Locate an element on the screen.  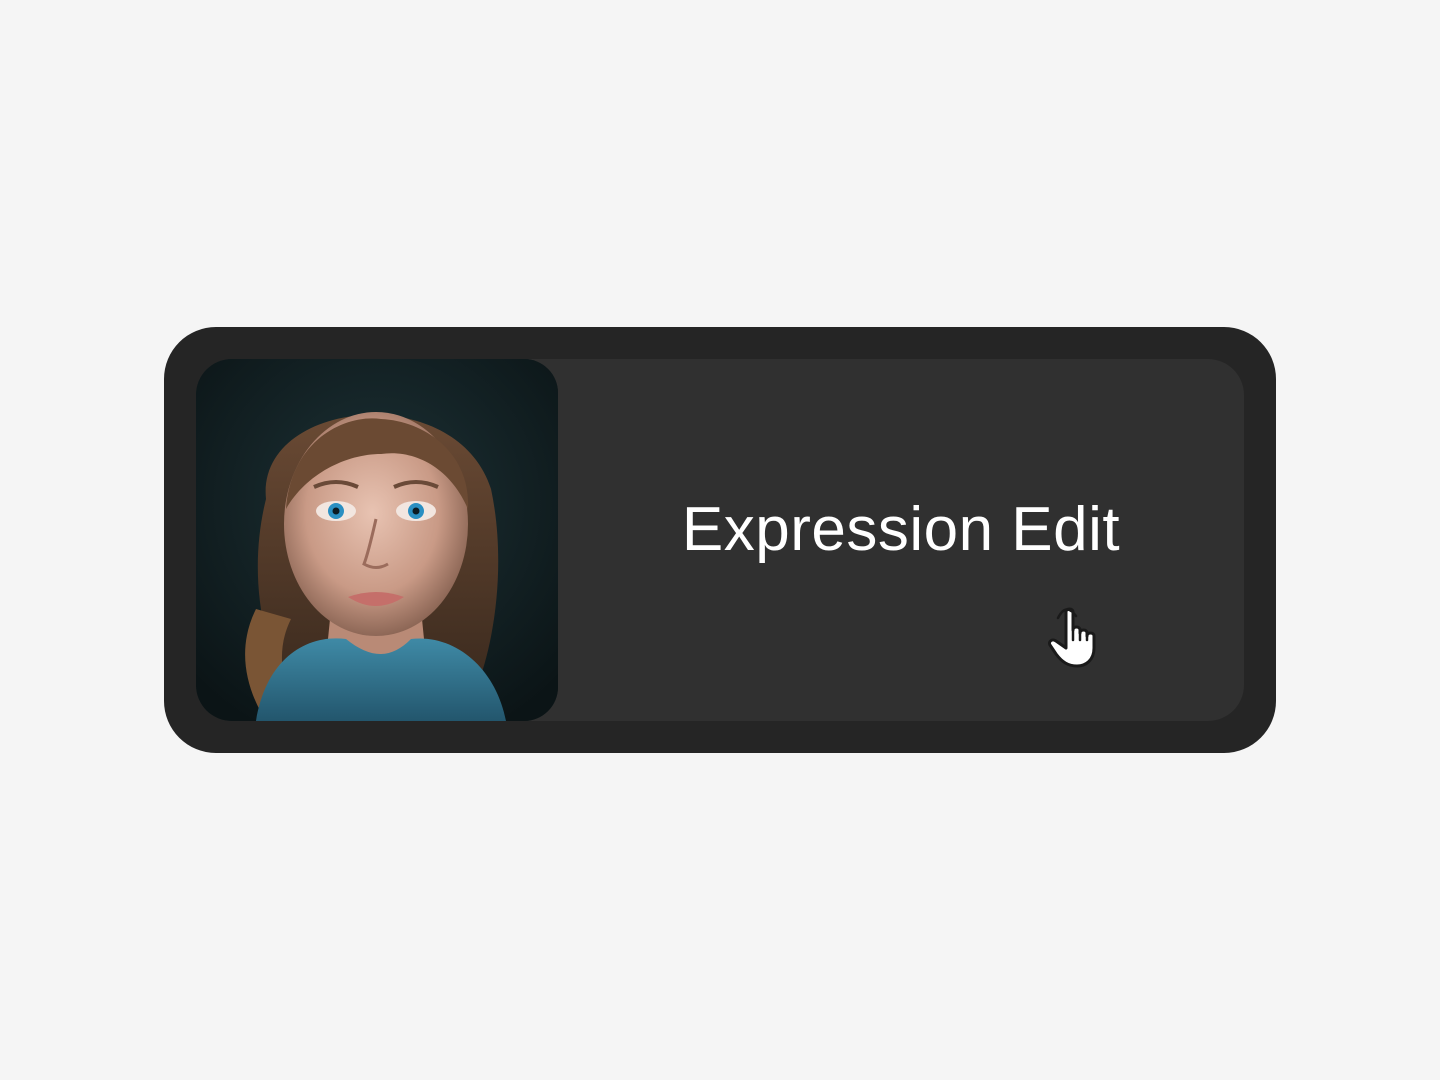
portrait-thumbnail is located at coordinates (377, 540).